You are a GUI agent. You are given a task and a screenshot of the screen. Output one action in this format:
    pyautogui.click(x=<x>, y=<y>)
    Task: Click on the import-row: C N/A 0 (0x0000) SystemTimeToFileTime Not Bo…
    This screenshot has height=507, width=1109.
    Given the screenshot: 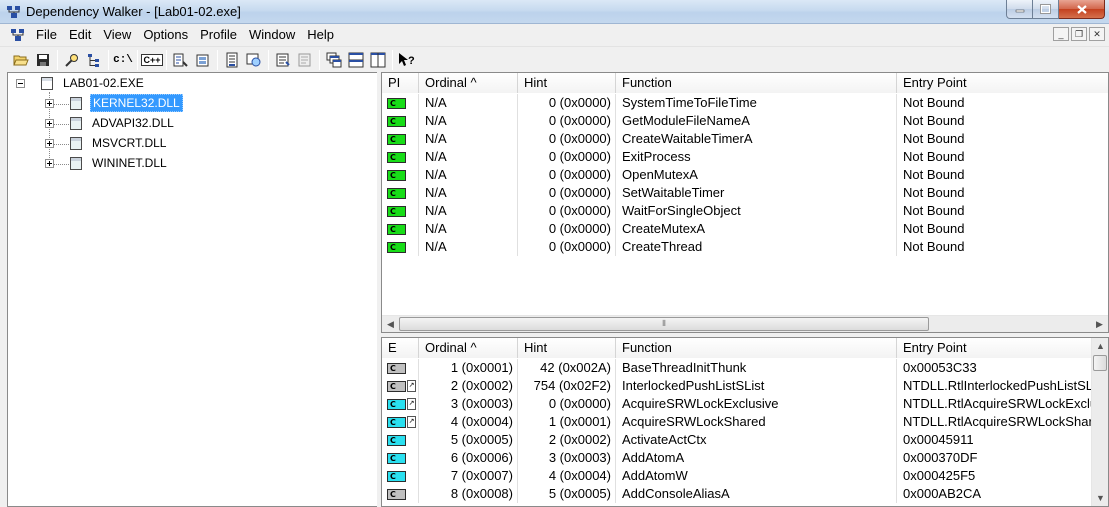 What is the action you would take?
    pyautogui.click(x=745, y=103)
    